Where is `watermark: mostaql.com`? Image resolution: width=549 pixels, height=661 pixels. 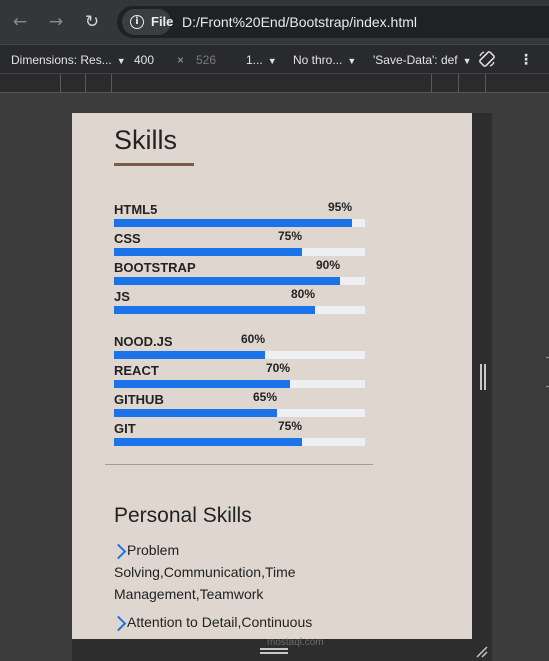 watermark: mostaql.com is located at coordinates (295, 642).